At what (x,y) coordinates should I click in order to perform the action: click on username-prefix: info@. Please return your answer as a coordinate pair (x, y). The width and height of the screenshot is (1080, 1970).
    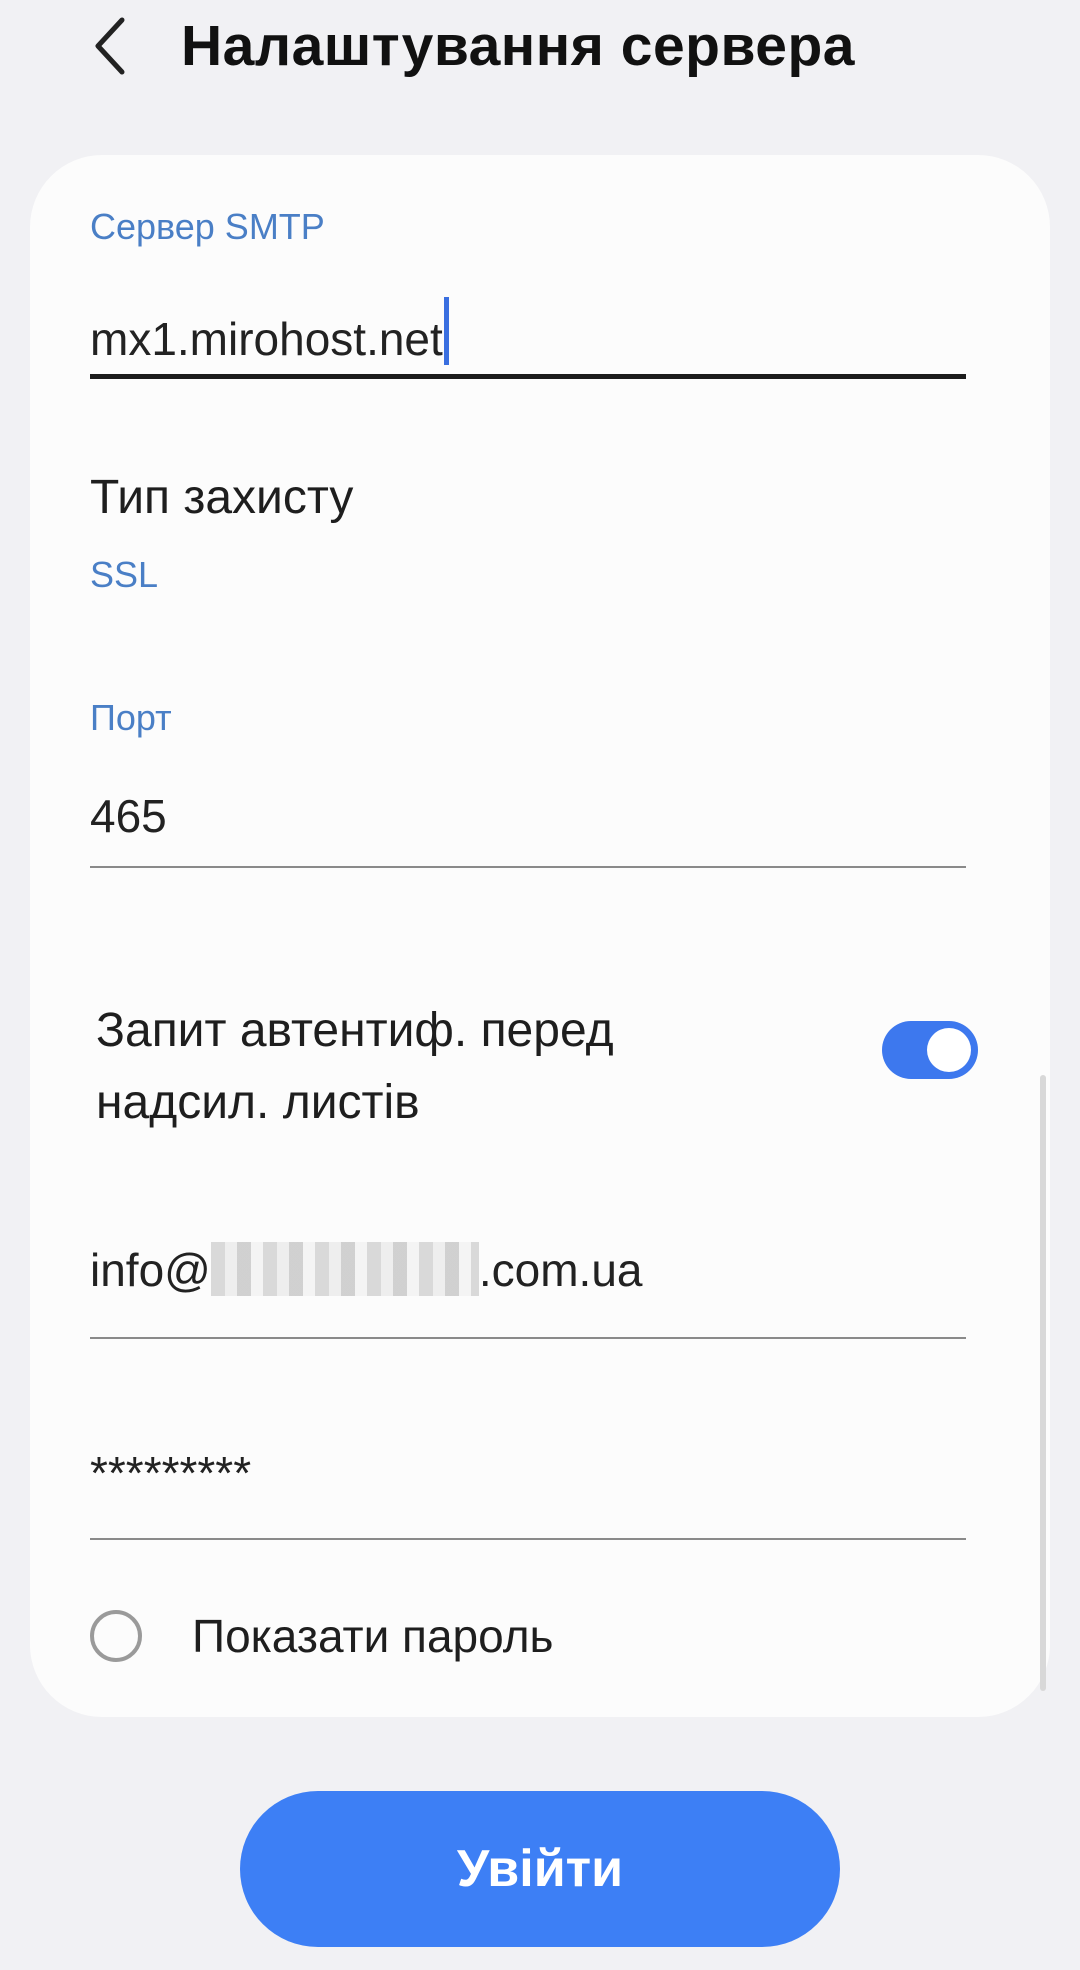
    Looking at the image, I should click on (150, 1270).